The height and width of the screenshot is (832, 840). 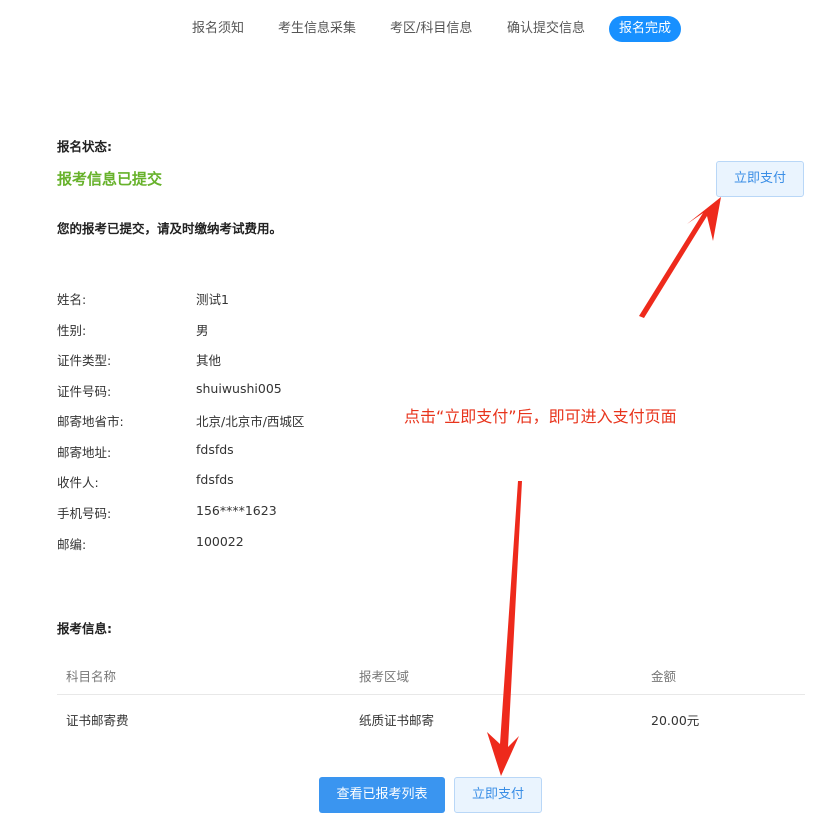 I want to click on step-complete: 报名完成, so click(x=645, y=29).